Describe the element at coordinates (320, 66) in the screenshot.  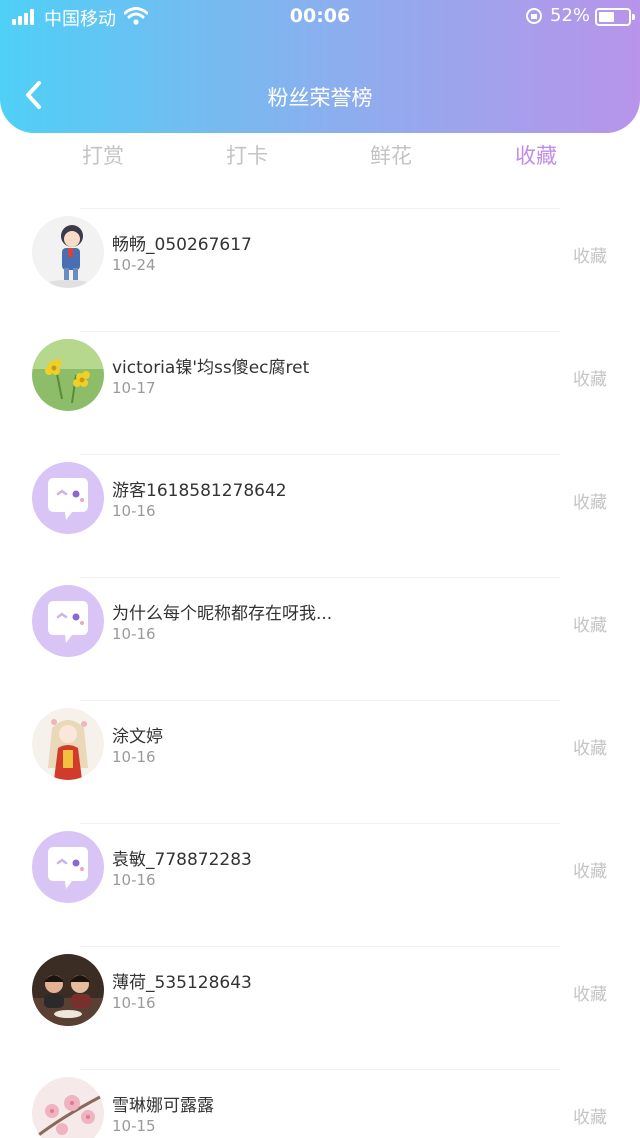
I see `header-bar: 中国移动 00:06 52% 粉丝荣誉榜` at that location.